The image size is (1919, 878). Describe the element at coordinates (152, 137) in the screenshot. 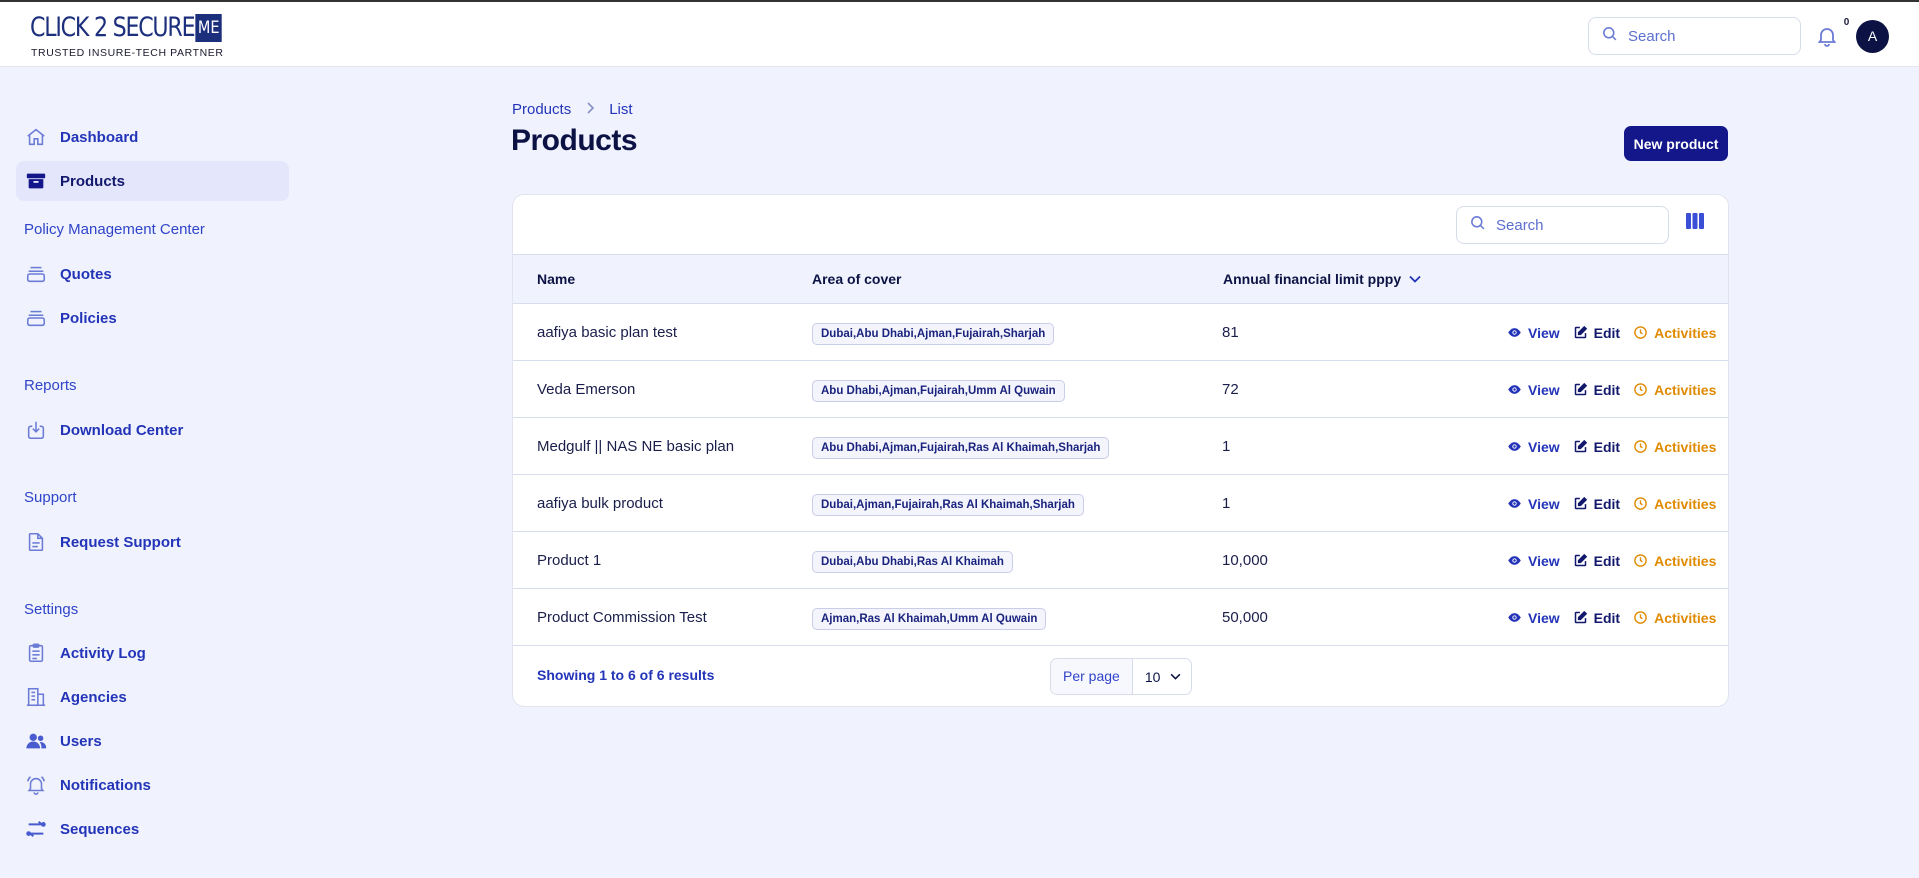

I see `sidebar-item-dashboard: Dashboard` at that location.